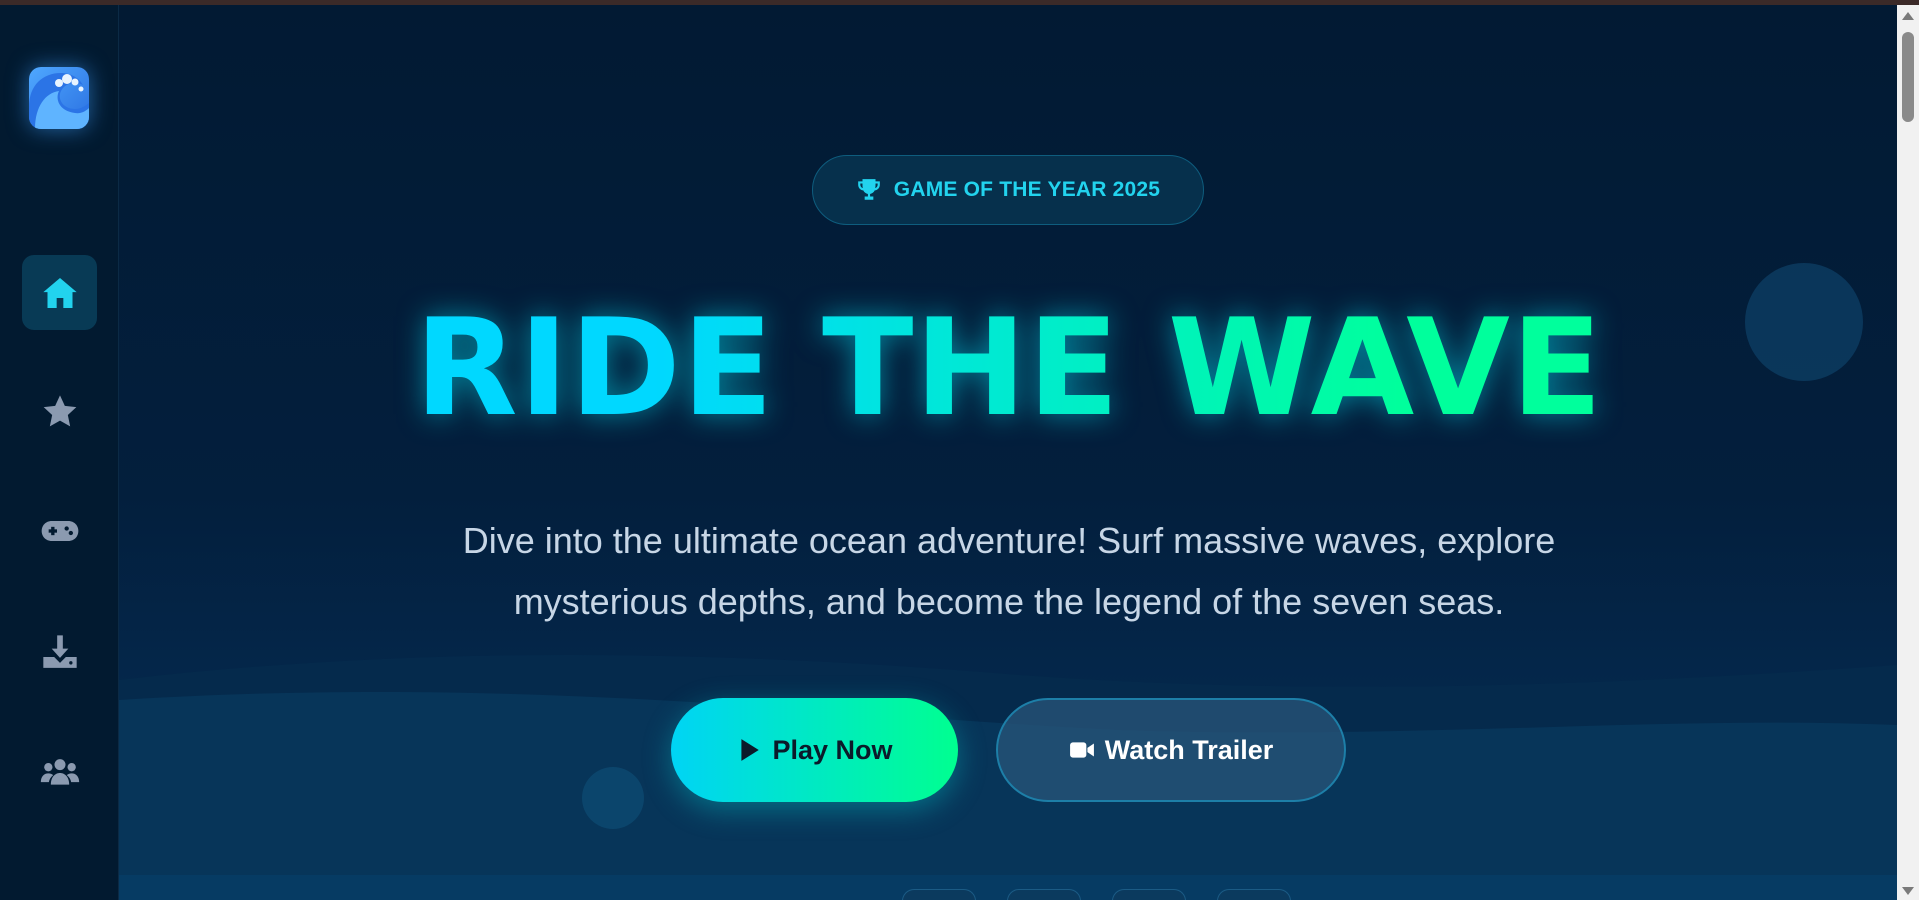  I want to click on watch-trailer-button: Watch Trailer, so click(1171, 750).